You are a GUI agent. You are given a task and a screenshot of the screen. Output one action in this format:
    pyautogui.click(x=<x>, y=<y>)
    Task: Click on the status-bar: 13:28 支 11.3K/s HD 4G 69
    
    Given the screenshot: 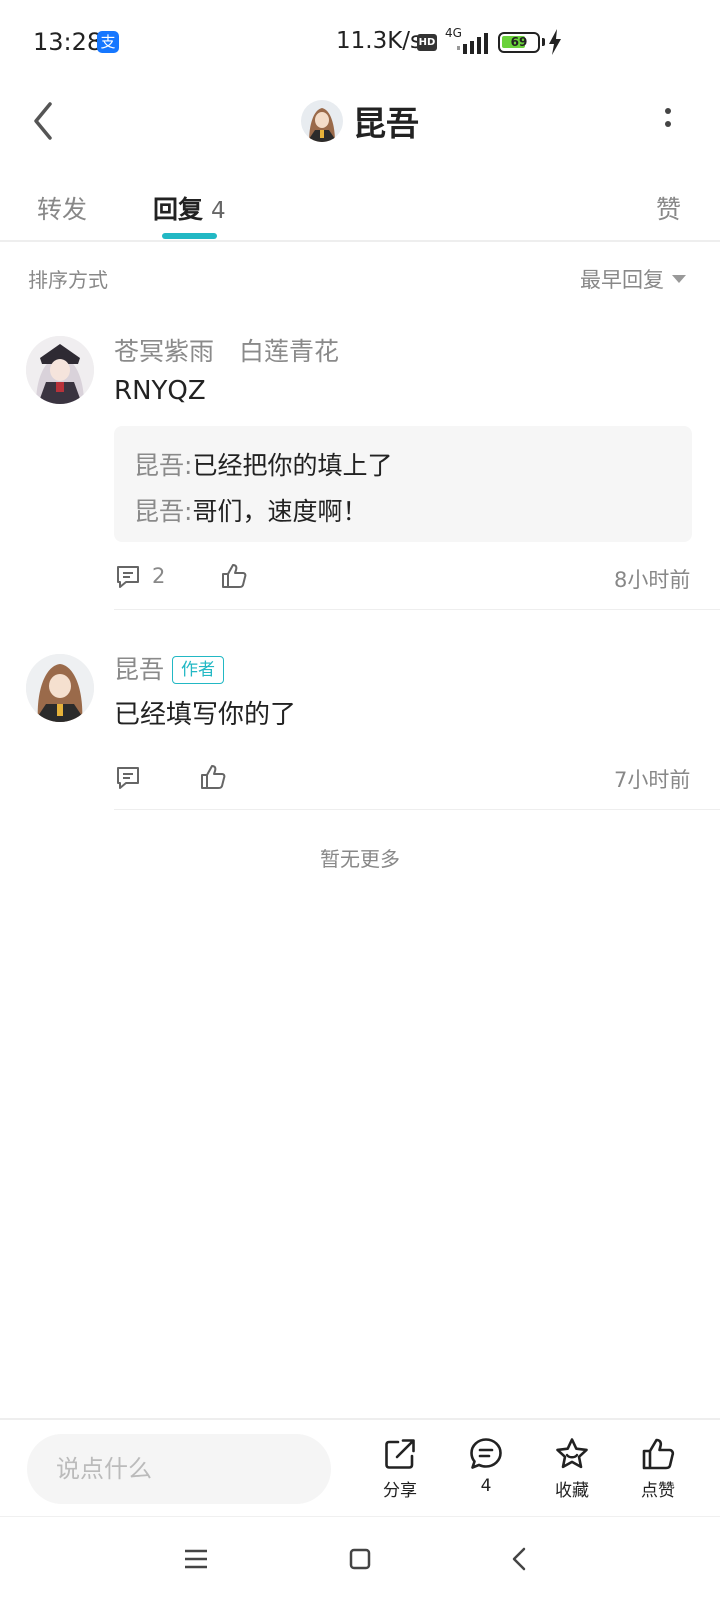 What is the action you would take?
    pyautogui.click(x=360, y=43)
    